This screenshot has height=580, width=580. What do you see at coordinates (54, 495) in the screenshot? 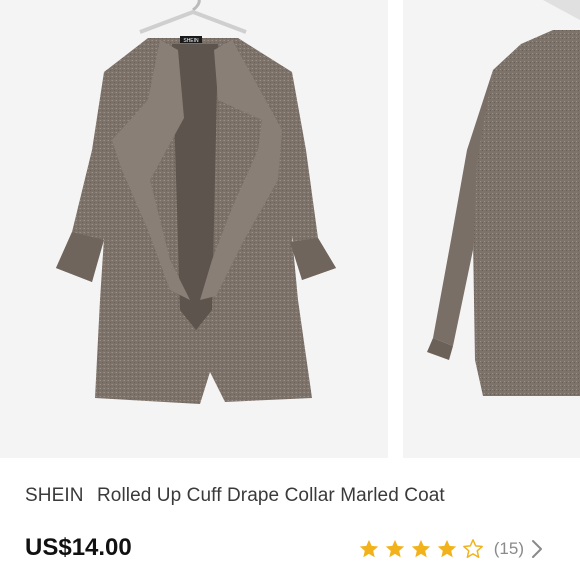
I see `brand-name: SHEIN` at bounding box center [54, 495].